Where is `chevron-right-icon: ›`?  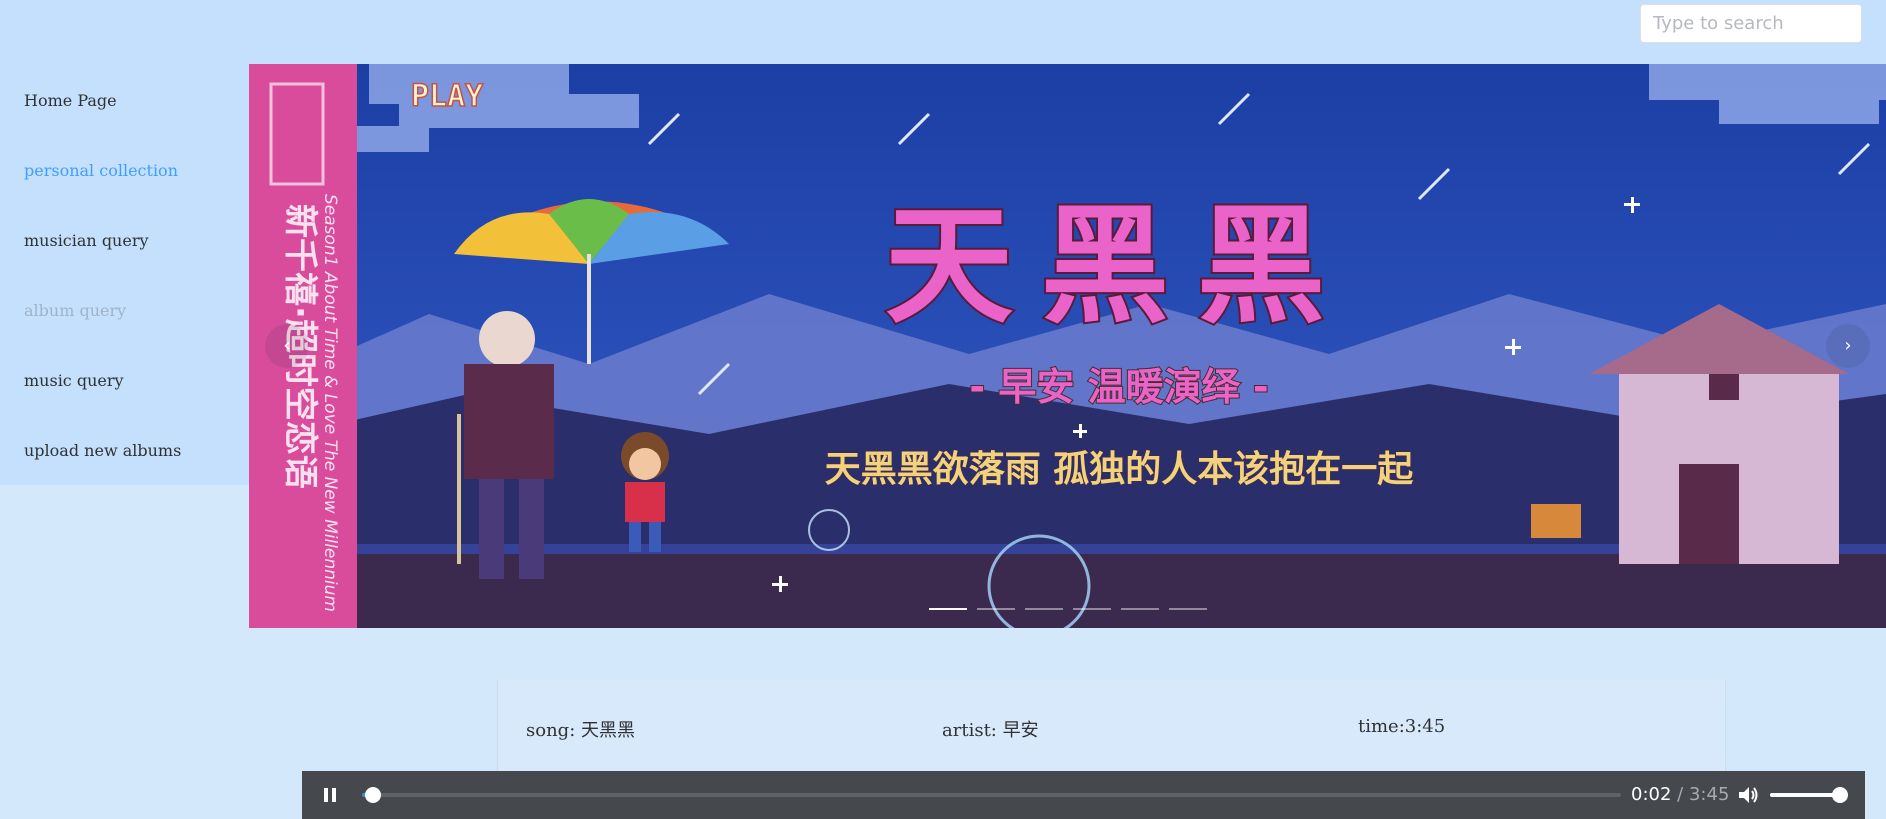
chevron-right-icon: › is located at coordinates (1848, 345).